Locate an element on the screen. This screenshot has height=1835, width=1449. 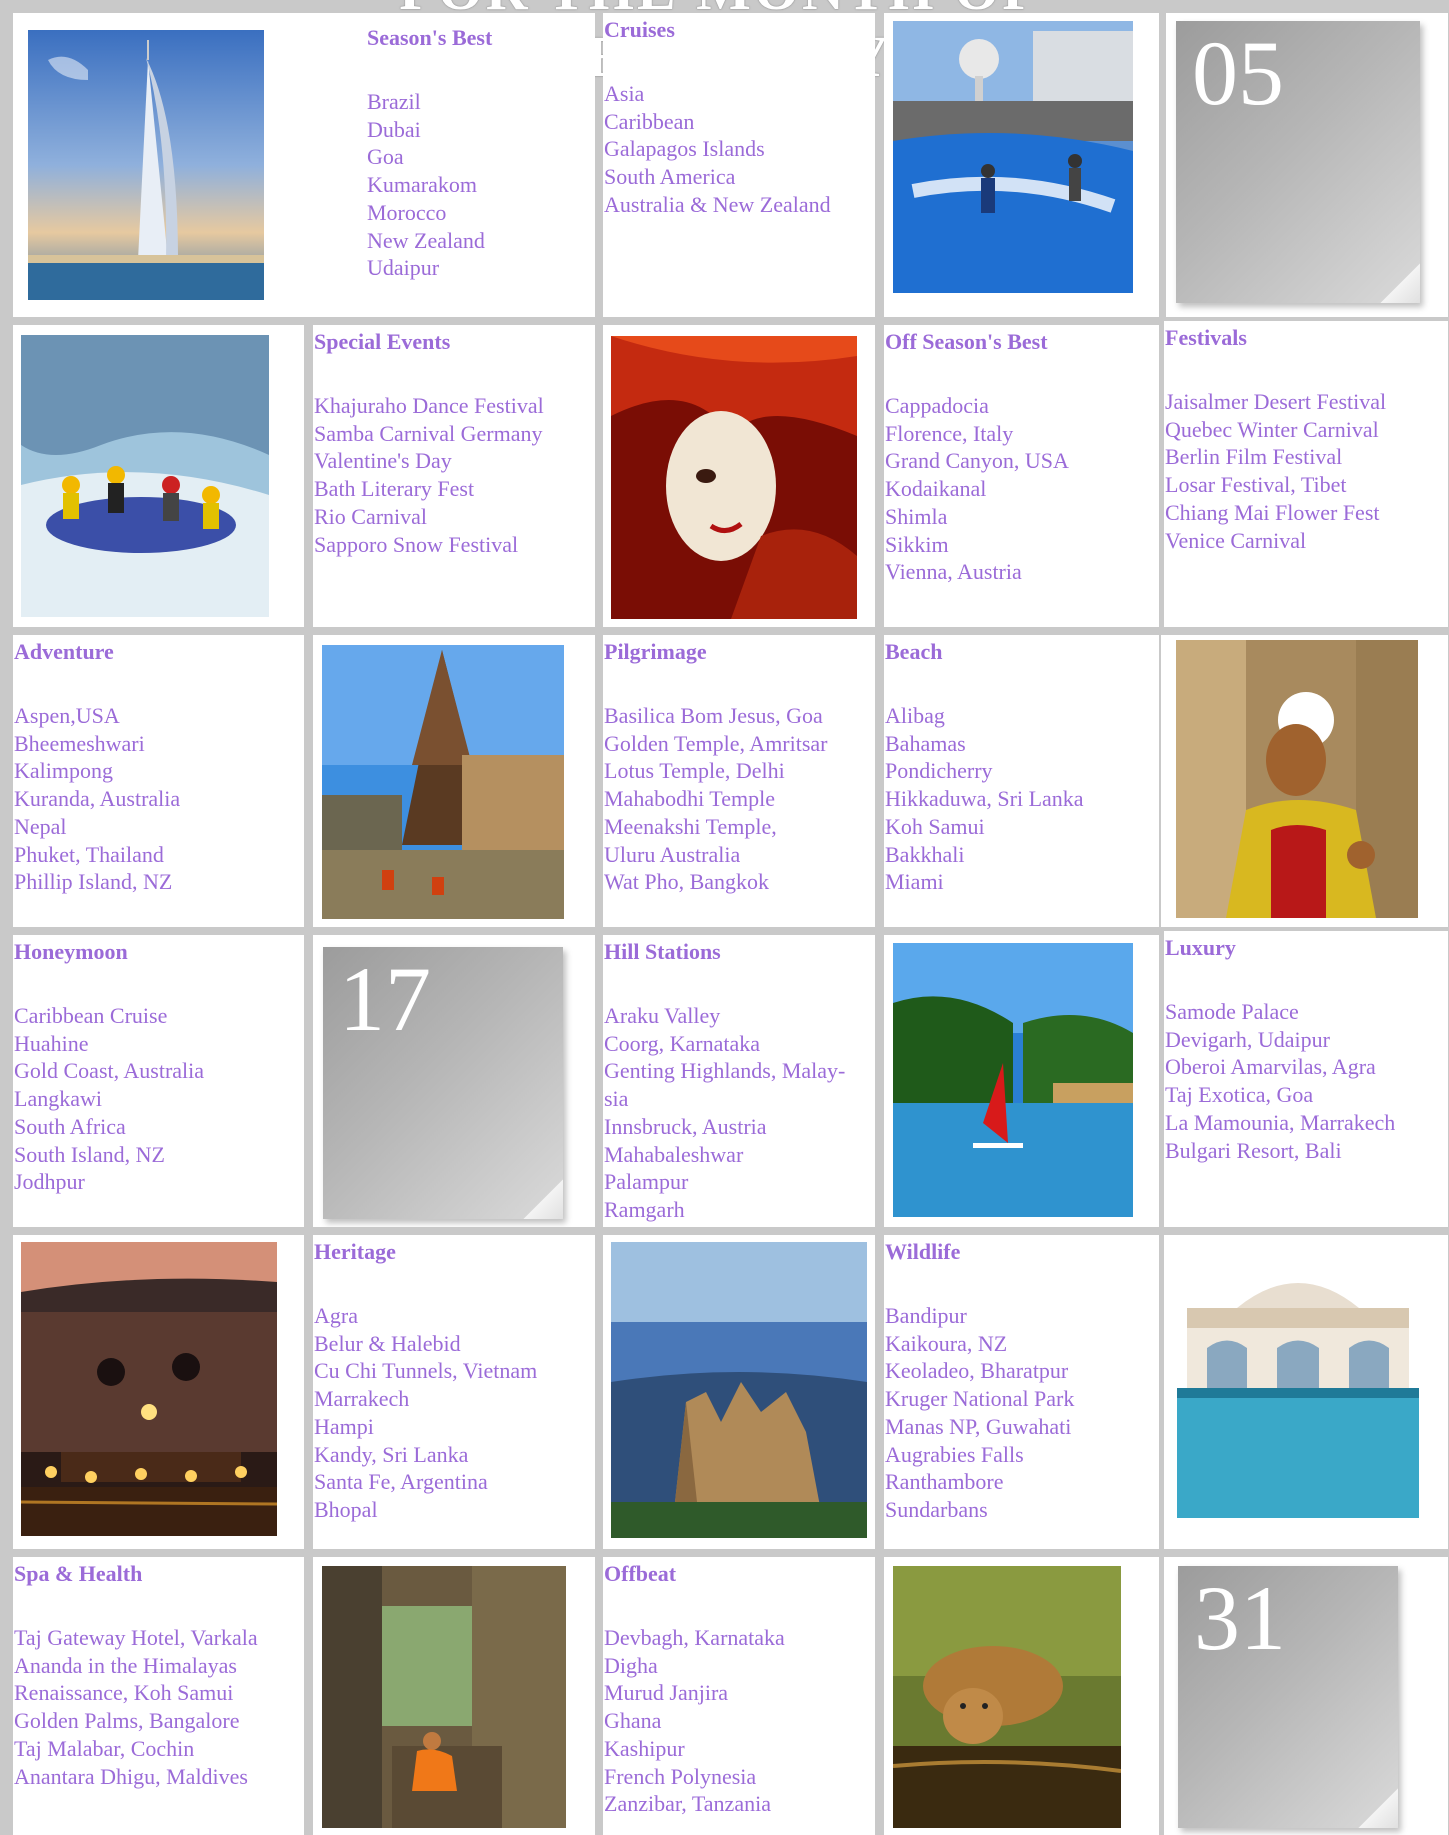
list-item: Keoladeo, Bharatpur is located at coordinates (1022, 1371).